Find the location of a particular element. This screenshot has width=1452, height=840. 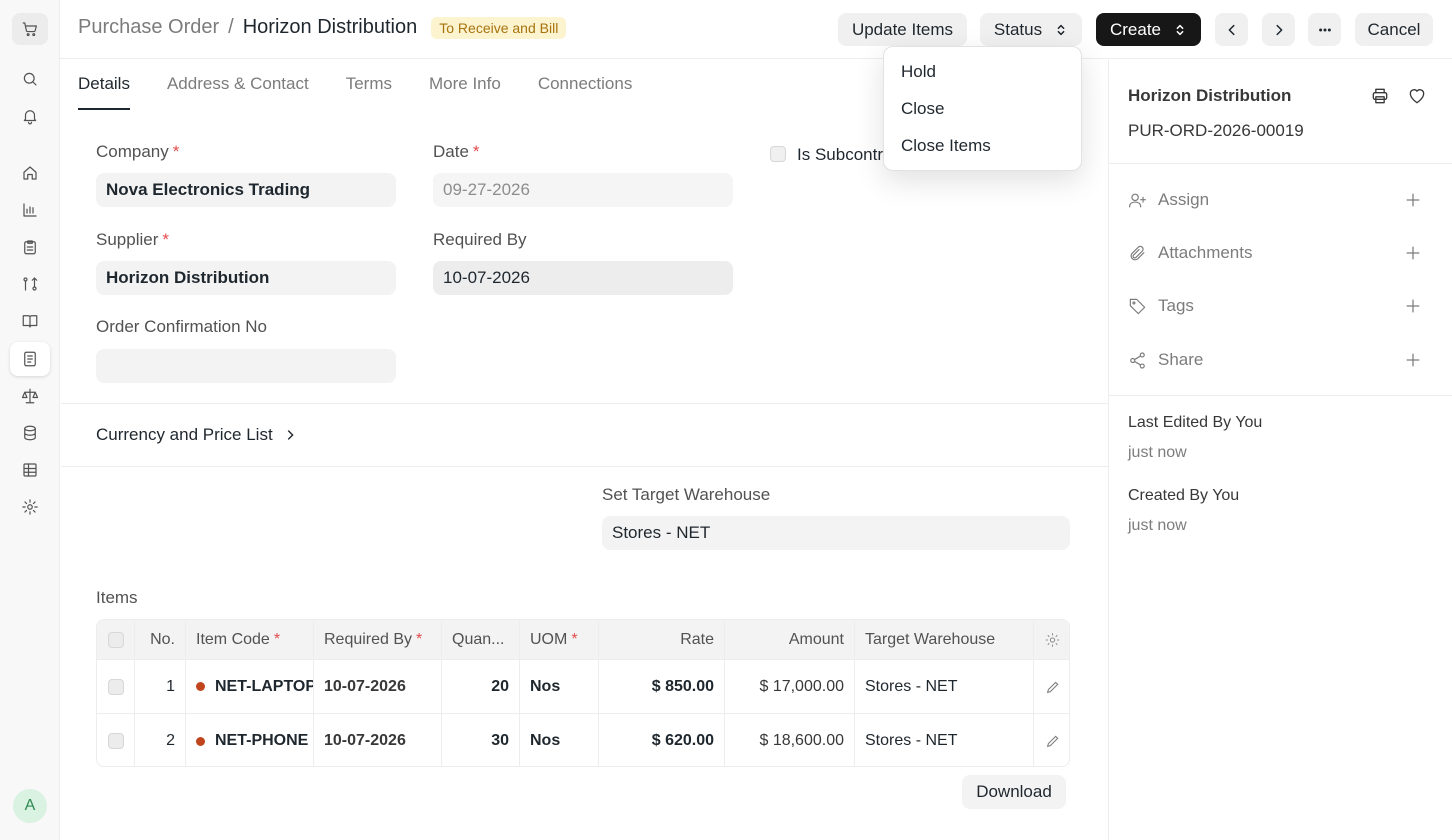

gear-icon is located at coordinates (30, 507).